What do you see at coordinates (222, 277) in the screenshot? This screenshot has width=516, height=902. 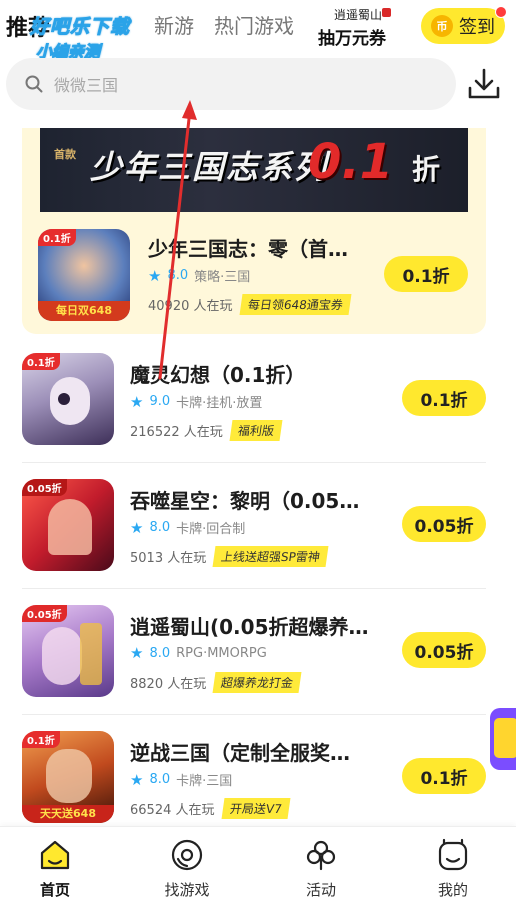 I see `game-genre: 策略·三国` at bounding box center [222, 277].